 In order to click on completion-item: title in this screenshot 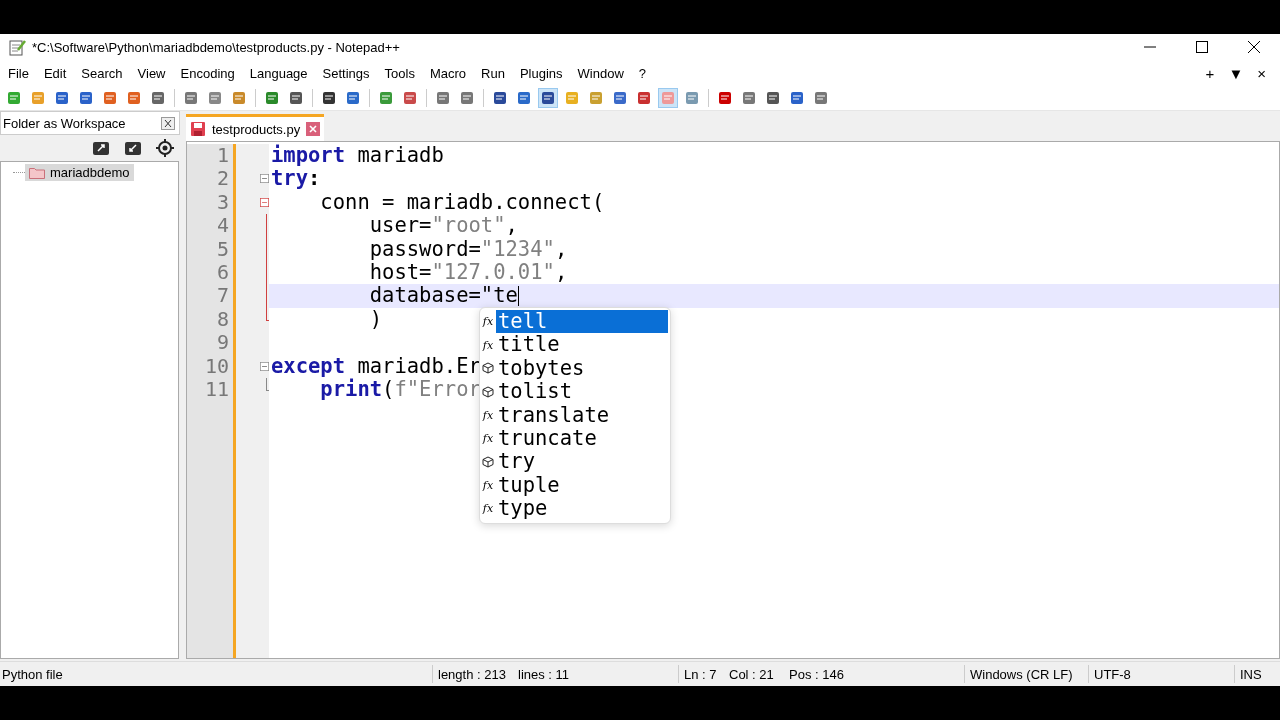, I will do `click(582, 345)`.